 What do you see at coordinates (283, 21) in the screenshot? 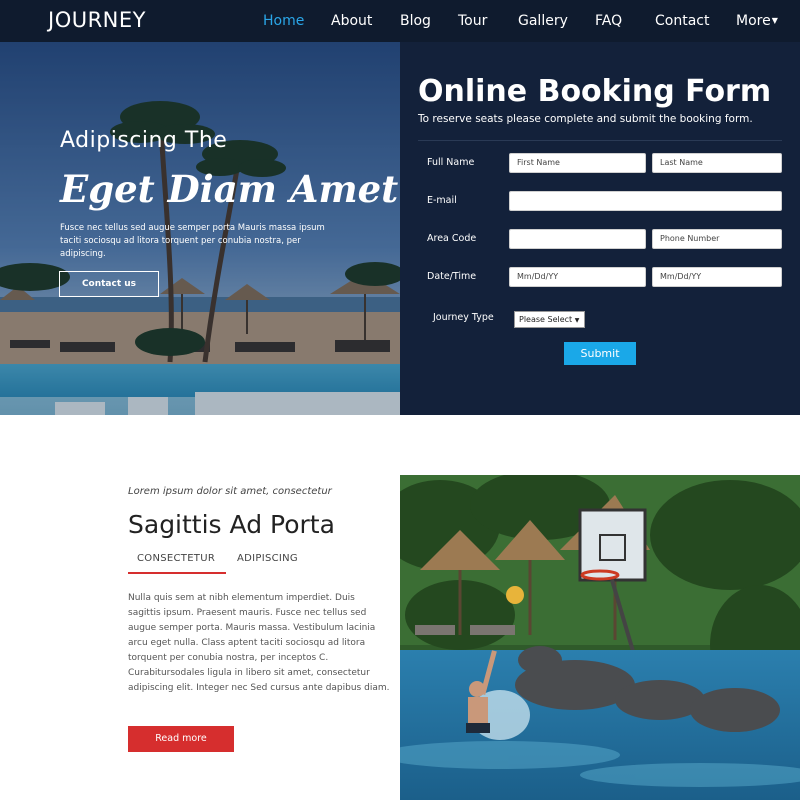
I see `nav-home: Home` at bounding box center [283, 21].